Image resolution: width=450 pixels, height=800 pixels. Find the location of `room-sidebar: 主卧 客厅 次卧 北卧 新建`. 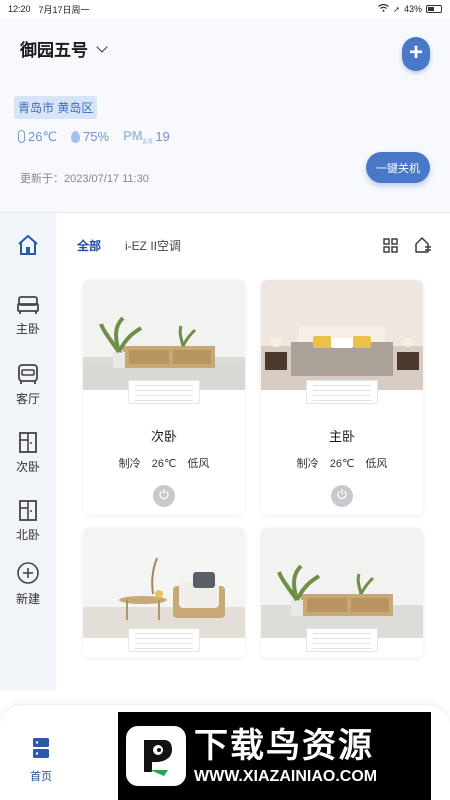

room-sidebar: 主卧 客厅 次卧 北卧 新建 is located at coordinates (28, 451).